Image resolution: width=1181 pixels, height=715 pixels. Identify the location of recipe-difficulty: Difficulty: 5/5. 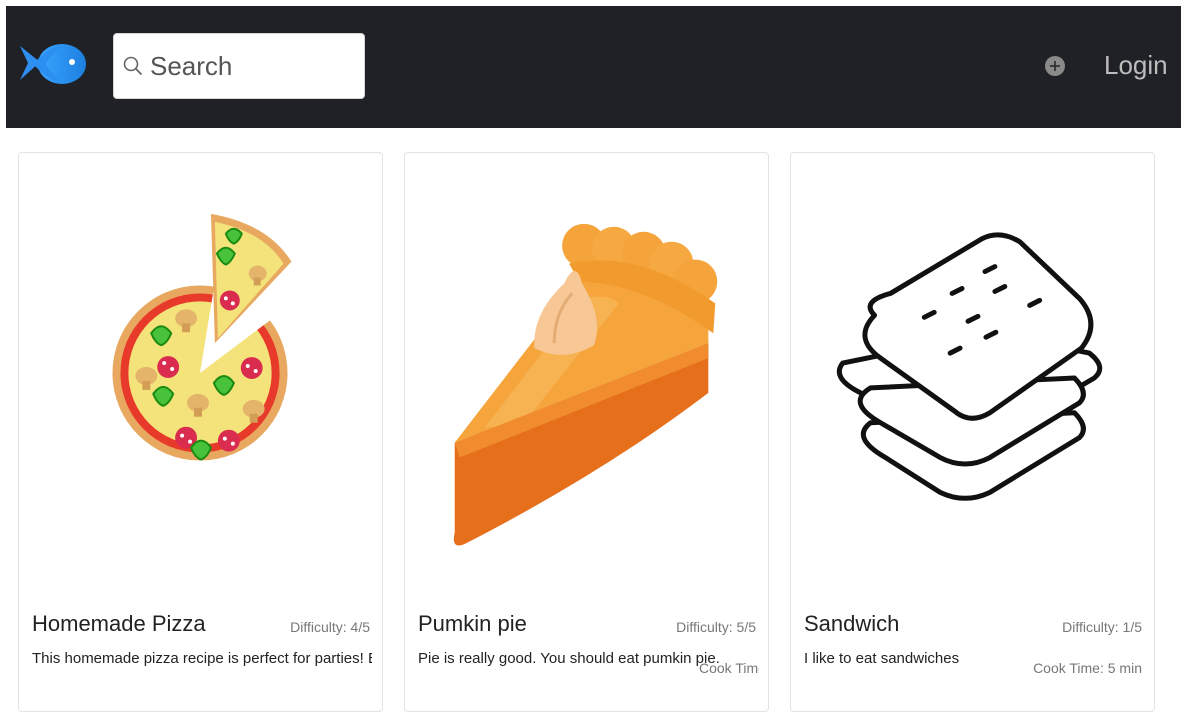
(716, 627).